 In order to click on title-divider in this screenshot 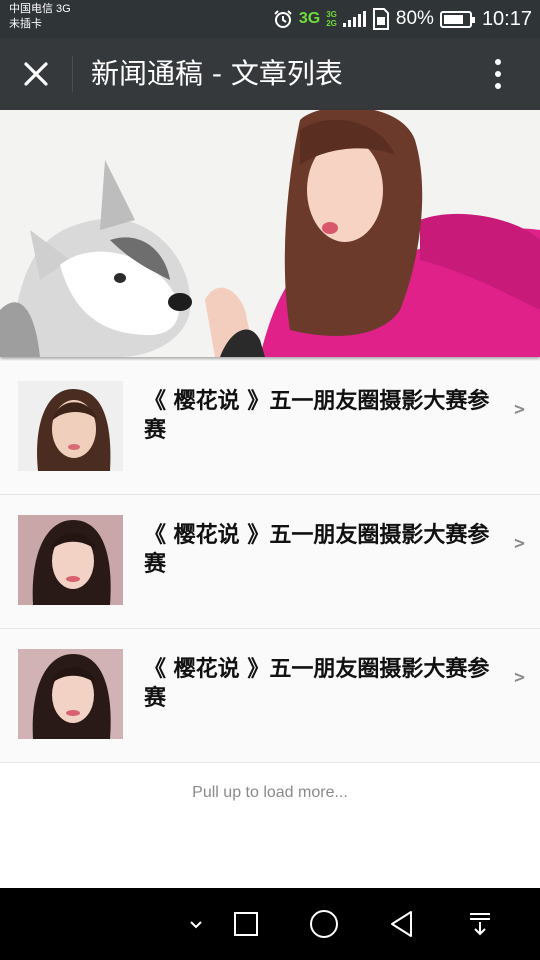, I will do `click(72, 74)`.